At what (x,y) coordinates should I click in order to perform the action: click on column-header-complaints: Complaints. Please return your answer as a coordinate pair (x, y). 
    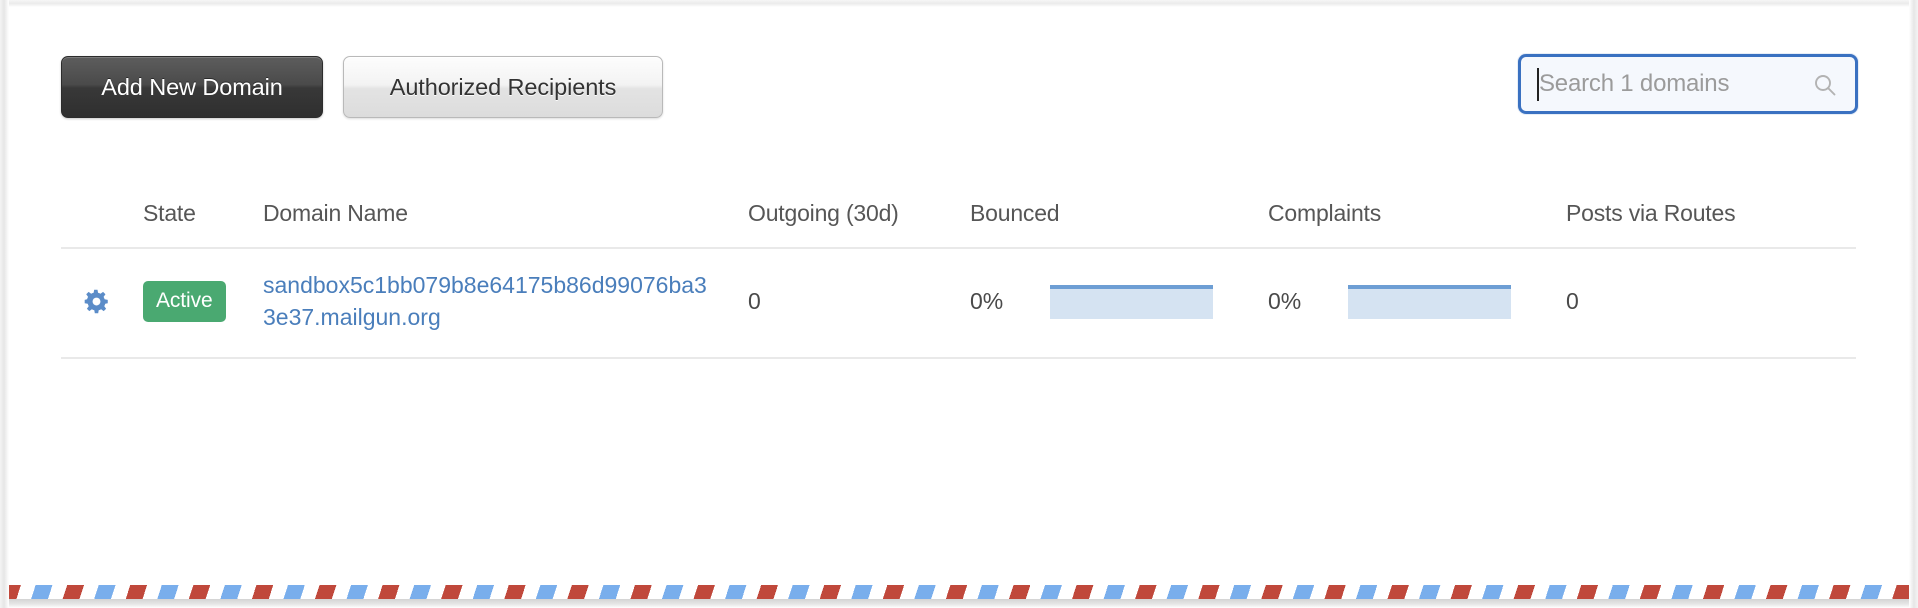
    Looking at the image, I should click on (1417, 224).